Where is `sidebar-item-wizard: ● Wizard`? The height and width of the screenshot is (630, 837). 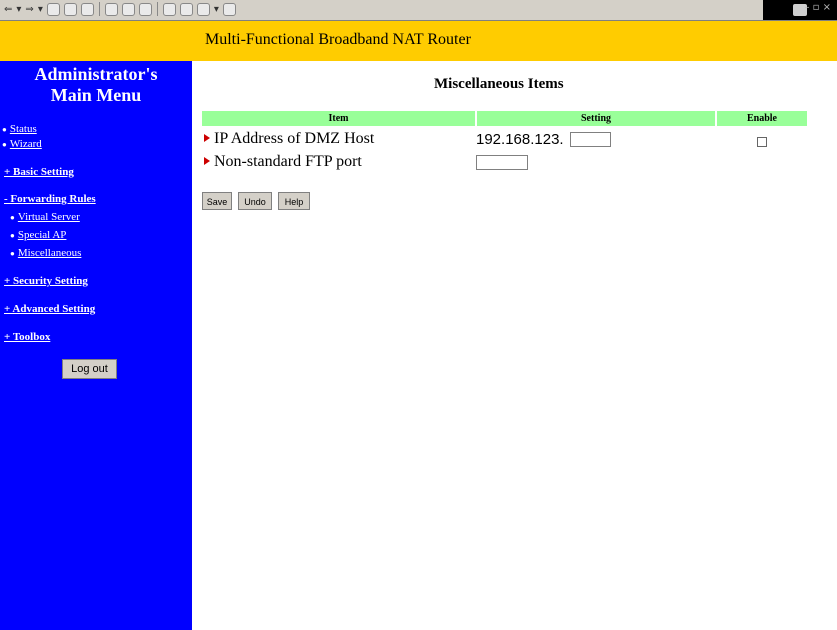
sidebar-item-wizard: ● Wizard is located at coordinates (22, 144).